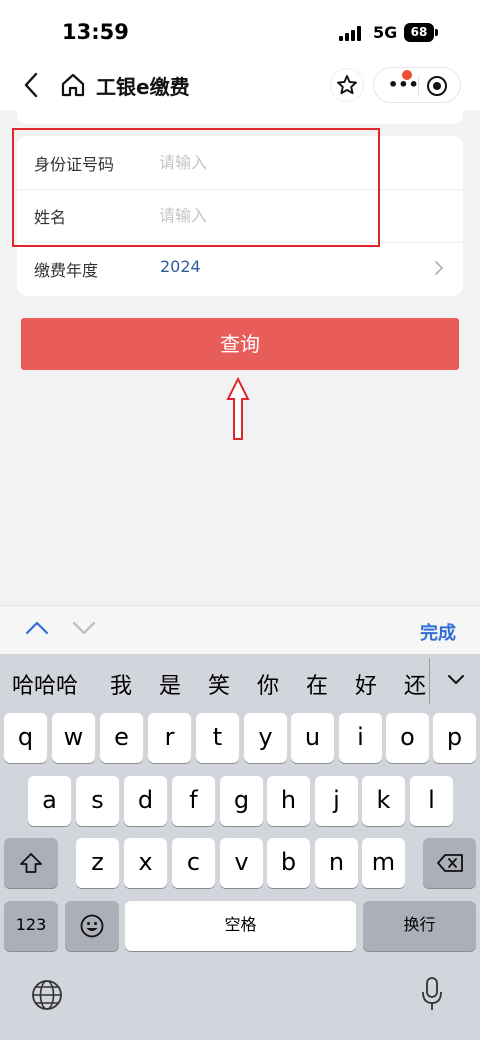  What do you see at coordinates (47, 995) in the screenshot?
I see `globe-icon` at bounding box center [47, 995].